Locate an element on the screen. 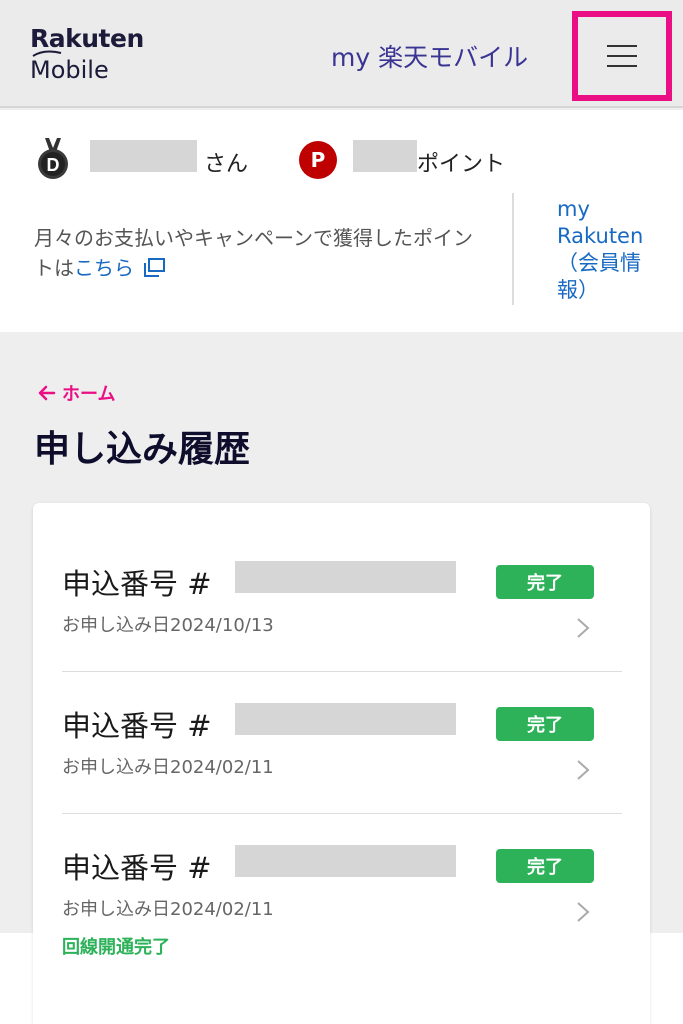 Image resolution: width=683 pixels, height=1024 pixels. my-rakuten-mobile-title: my 楽天モバイル is located at coordinates (429, 56).